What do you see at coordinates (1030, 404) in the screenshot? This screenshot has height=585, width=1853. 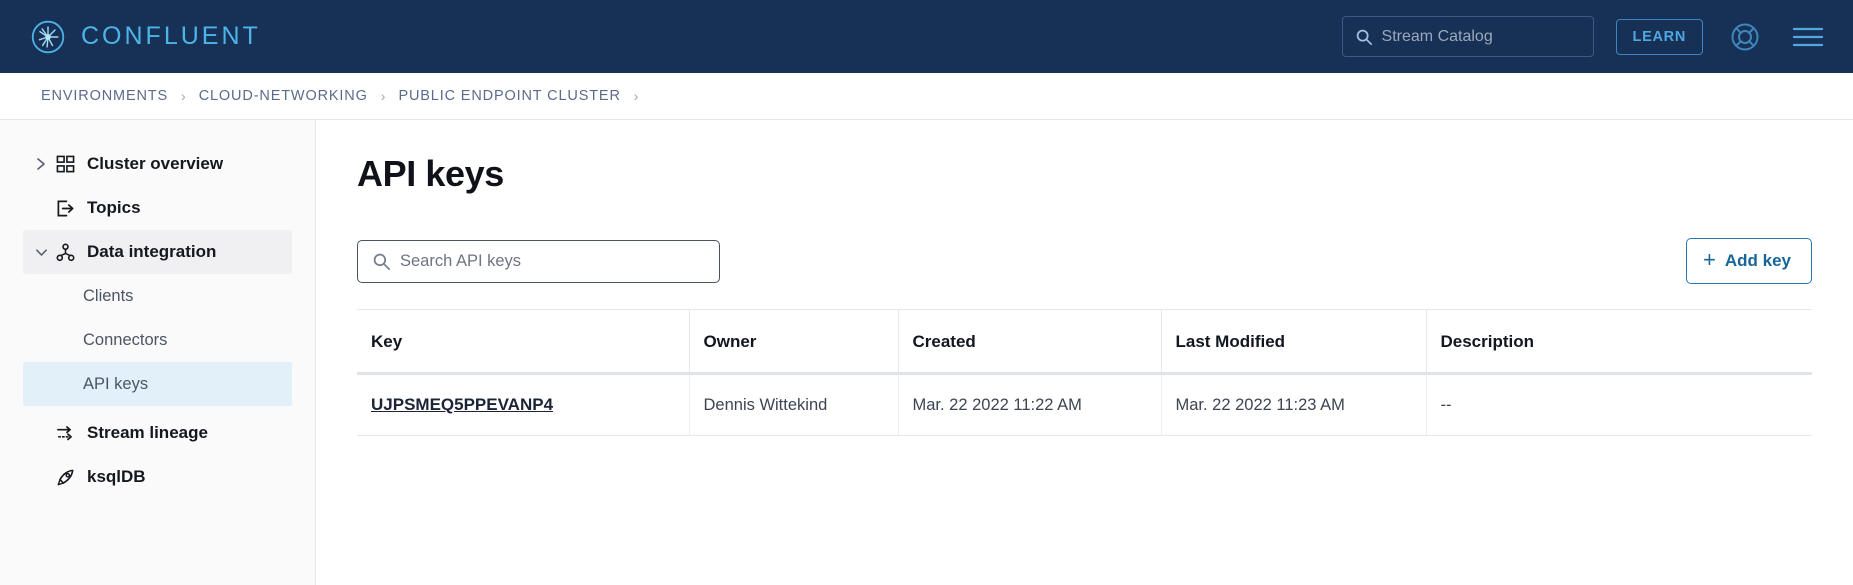 I see `cell-created: Mar. 22 2022 11:22 AM` at bounding box center [1030, 404].